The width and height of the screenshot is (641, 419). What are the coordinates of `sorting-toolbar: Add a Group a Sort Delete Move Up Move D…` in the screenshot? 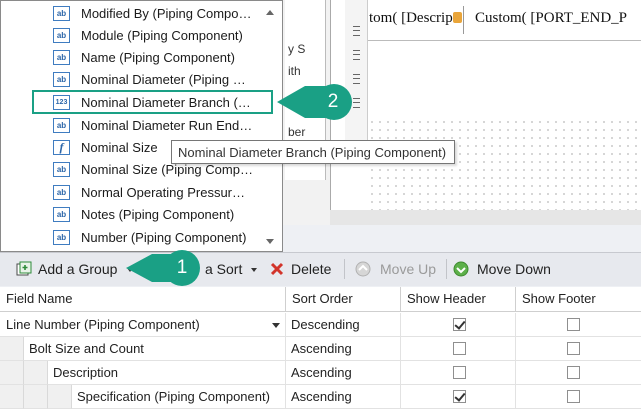 It's located at (320, 269).